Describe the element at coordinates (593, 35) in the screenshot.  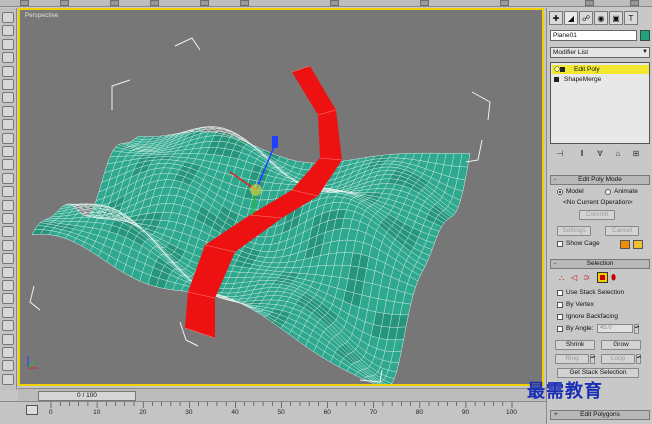
I see `object-name-field: Plane01` at that location.